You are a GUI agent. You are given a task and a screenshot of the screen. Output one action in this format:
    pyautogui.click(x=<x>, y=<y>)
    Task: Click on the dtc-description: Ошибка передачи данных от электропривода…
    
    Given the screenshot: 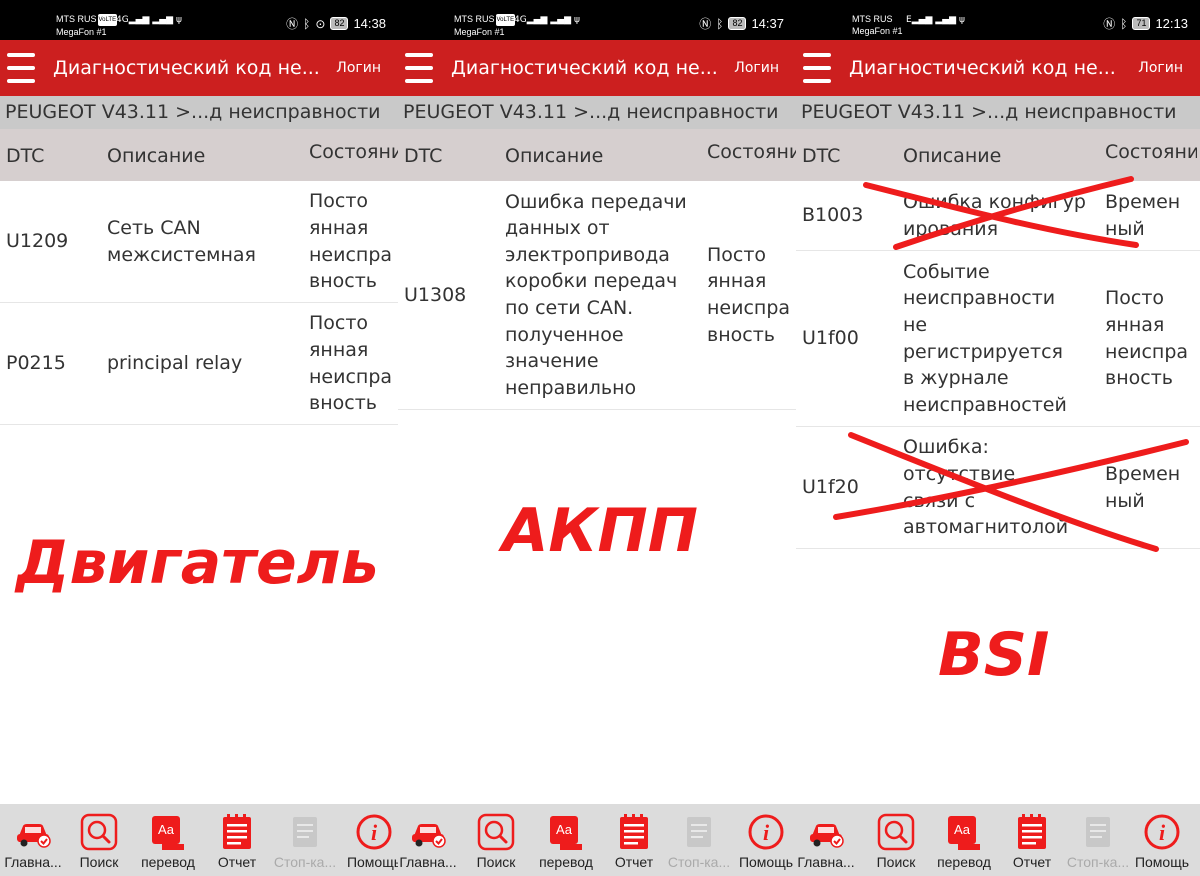 What is the action you would take?
    pyautogui.click(x=596, y=294)
    